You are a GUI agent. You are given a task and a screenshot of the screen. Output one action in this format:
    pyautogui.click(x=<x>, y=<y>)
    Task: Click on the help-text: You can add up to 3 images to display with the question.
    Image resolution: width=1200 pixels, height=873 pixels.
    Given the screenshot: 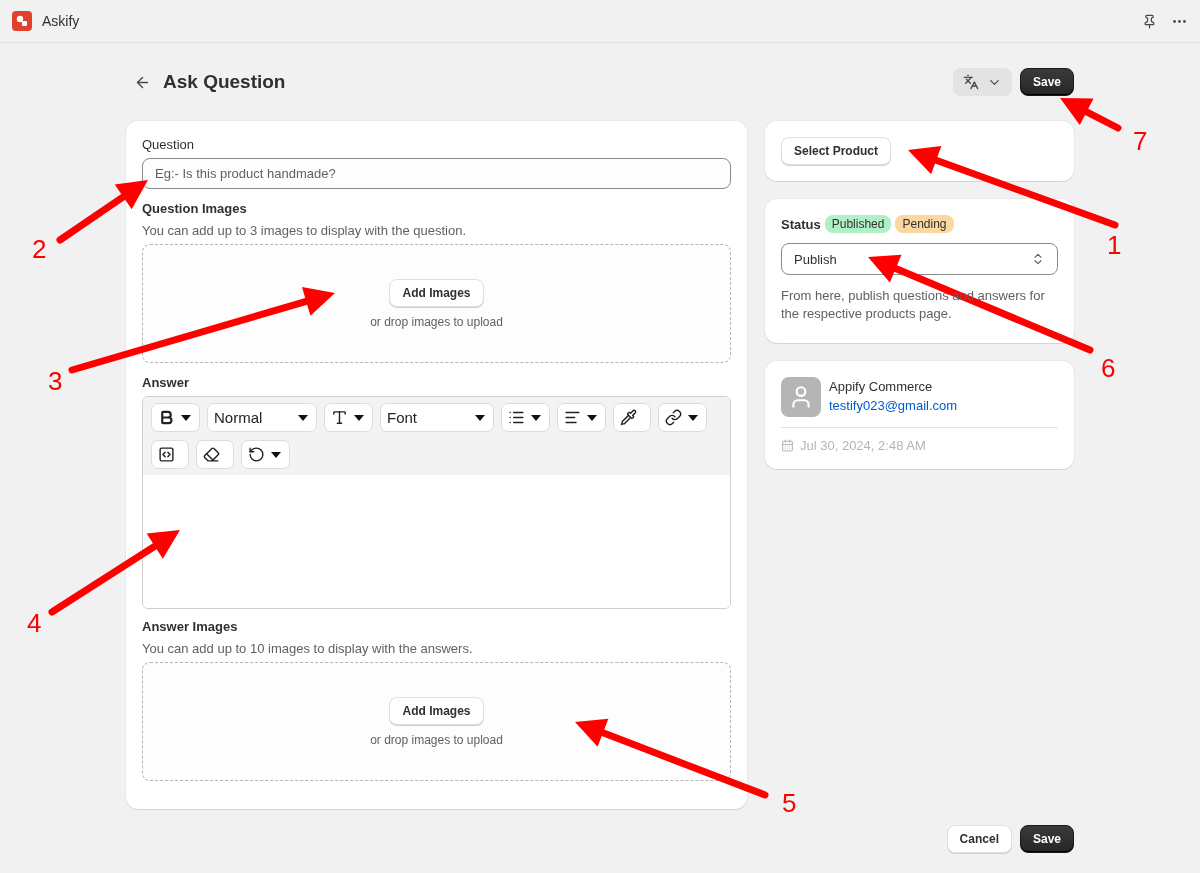 What is the action you would take?
    pyautogui.click(x=305, y=231)
    